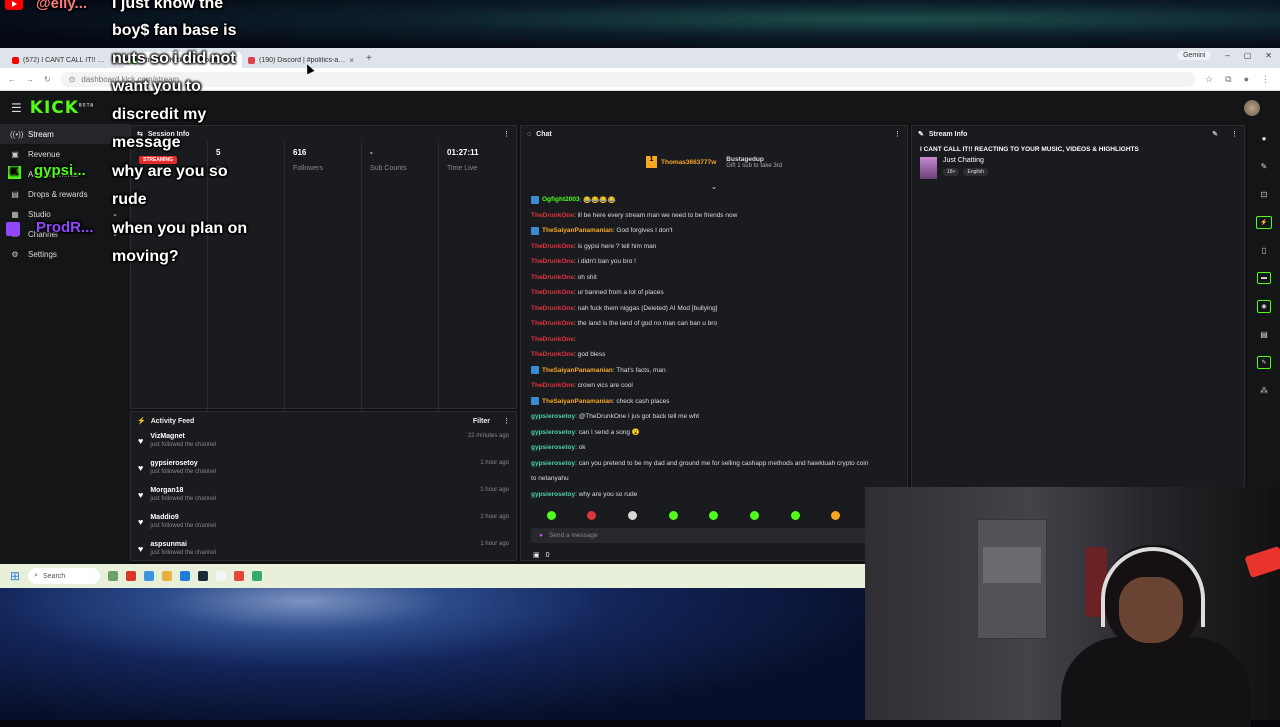 The height and width of the screenshot is (727, 1280). I want to click on bookmark-icon: ☆, so click(1209, 79).